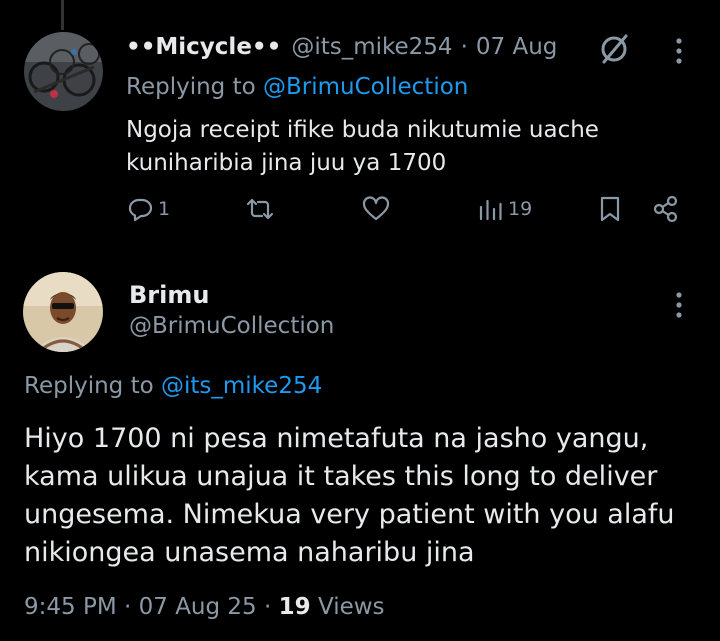 The image size is (720, 641). What do you see at coordinates (164, 209) in the screenshot?
I see `reply-count: 1` at bounding box center [164, 209].